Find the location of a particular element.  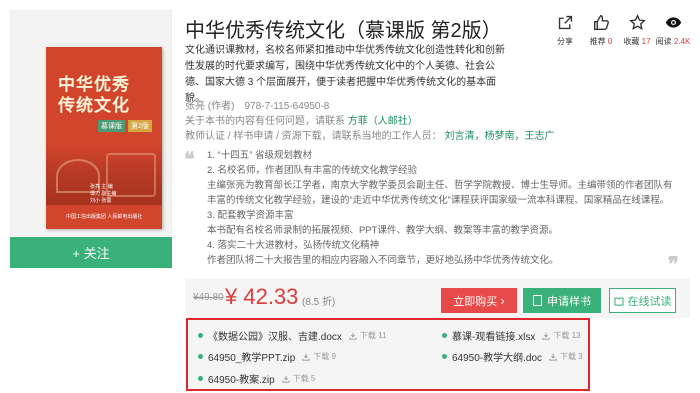

resource-item: 《数据公园》汉服、吉建.docx 下载 11 is located at coordinates (292, 335).